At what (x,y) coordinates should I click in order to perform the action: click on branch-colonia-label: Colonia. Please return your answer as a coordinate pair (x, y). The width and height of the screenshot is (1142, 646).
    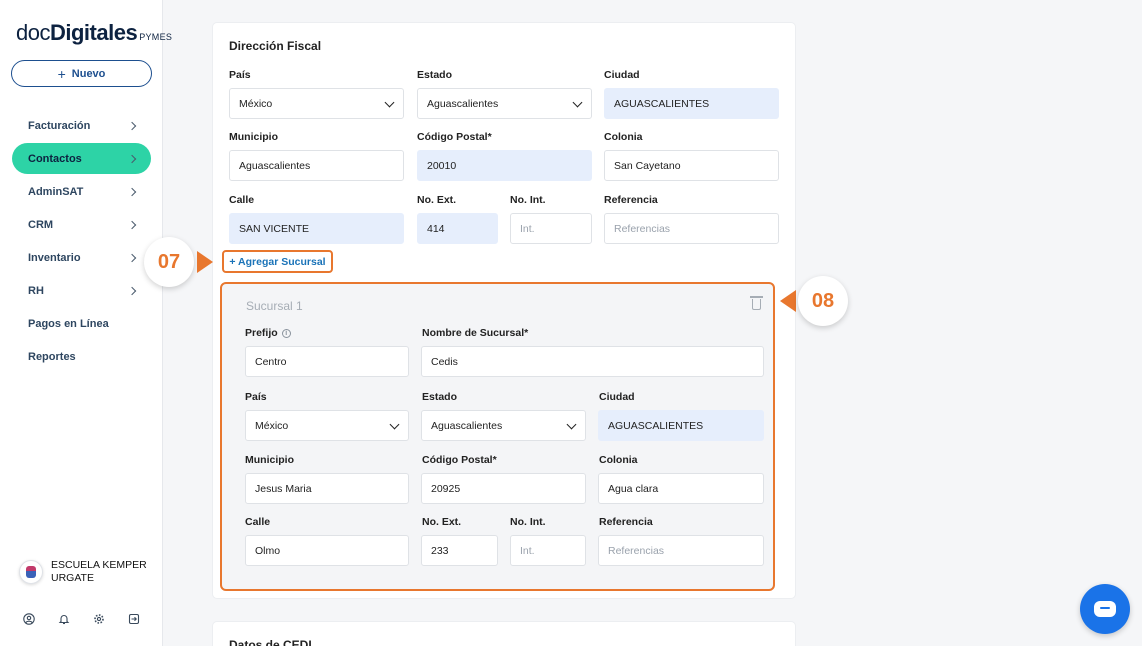
    Looking at the image, I should click on (618, 460).